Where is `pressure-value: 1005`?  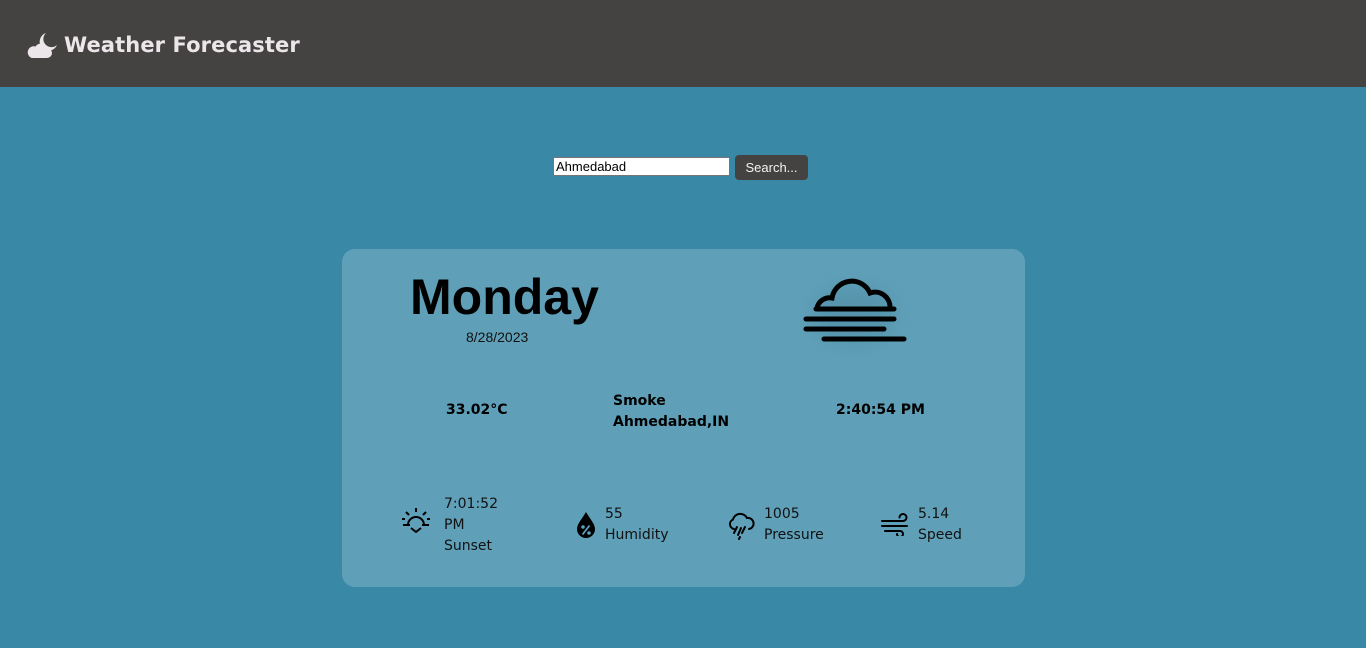
pressure-value: 1005 is located at coordinates (782, 514).